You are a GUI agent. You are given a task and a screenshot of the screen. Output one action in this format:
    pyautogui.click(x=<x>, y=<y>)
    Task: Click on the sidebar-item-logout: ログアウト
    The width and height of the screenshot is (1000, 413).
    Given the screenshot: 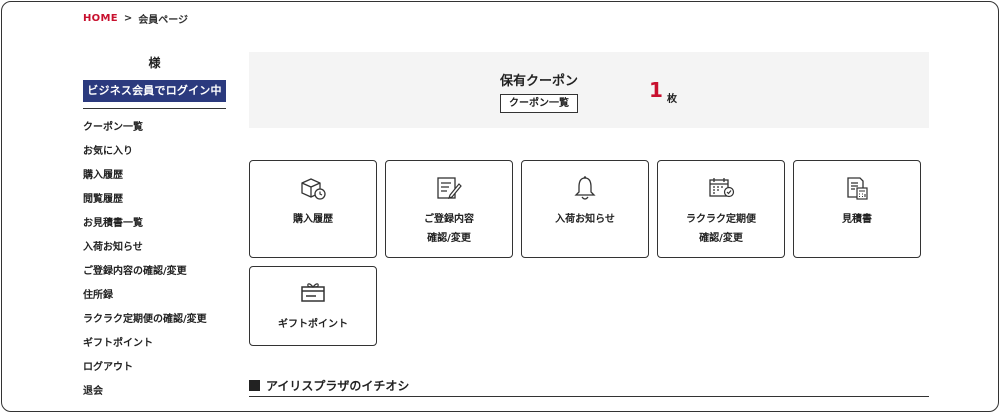 What is the action you would take?
    pyautogui.click(x=154, y=368)
    